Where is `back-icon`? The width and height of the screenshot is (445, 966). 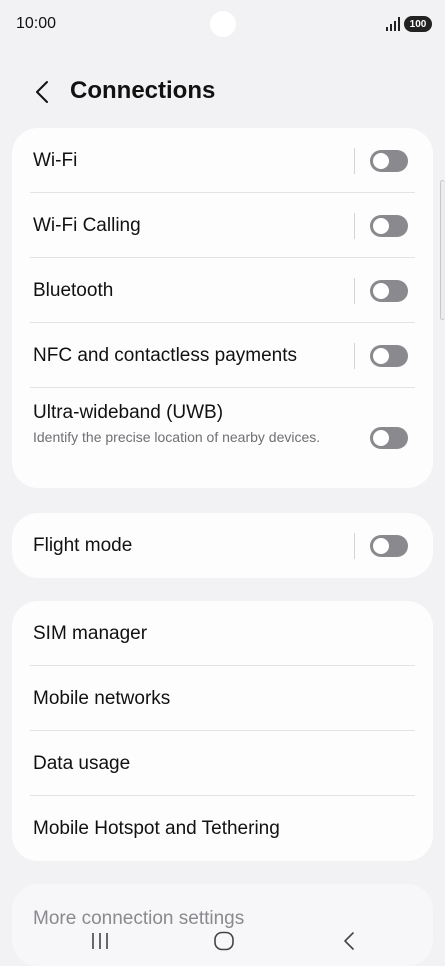
back-icon is located at coordinates (349, 941).